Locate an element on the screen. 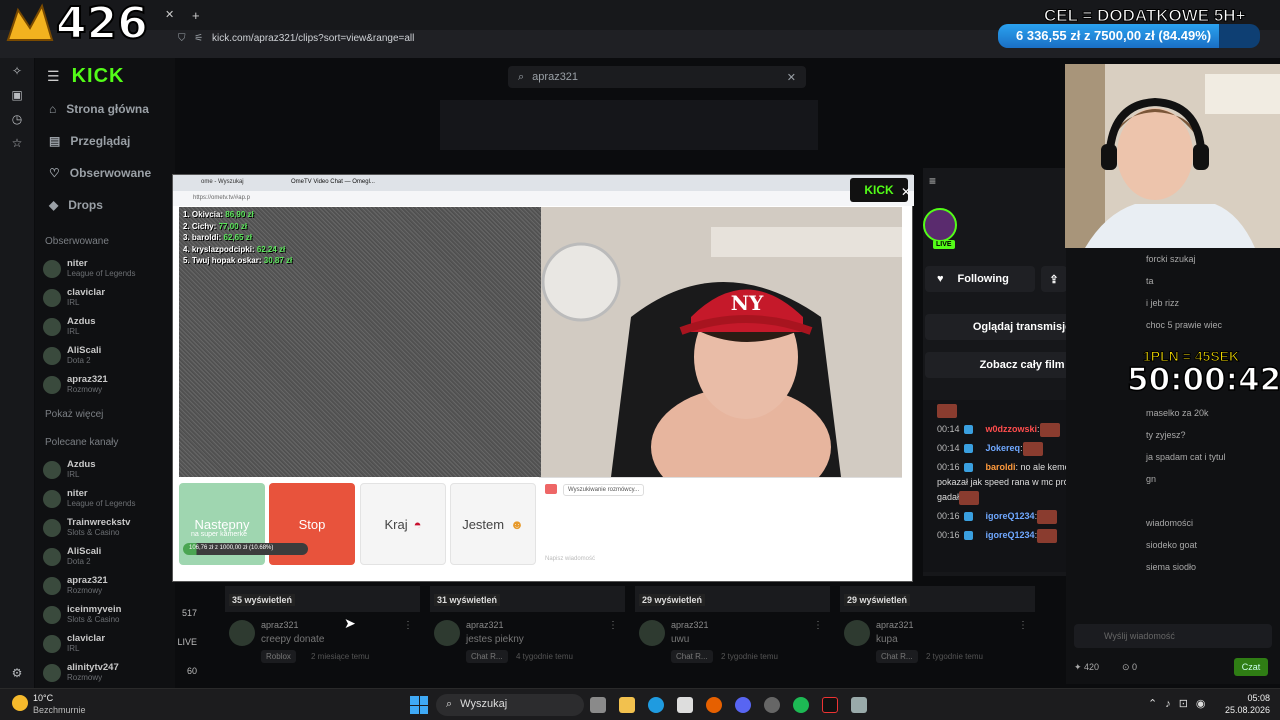 The height and width of the screenshot is (720, 1280). chat-message-input: Wyślij wiadomość is located at coordinates (1173, 636).